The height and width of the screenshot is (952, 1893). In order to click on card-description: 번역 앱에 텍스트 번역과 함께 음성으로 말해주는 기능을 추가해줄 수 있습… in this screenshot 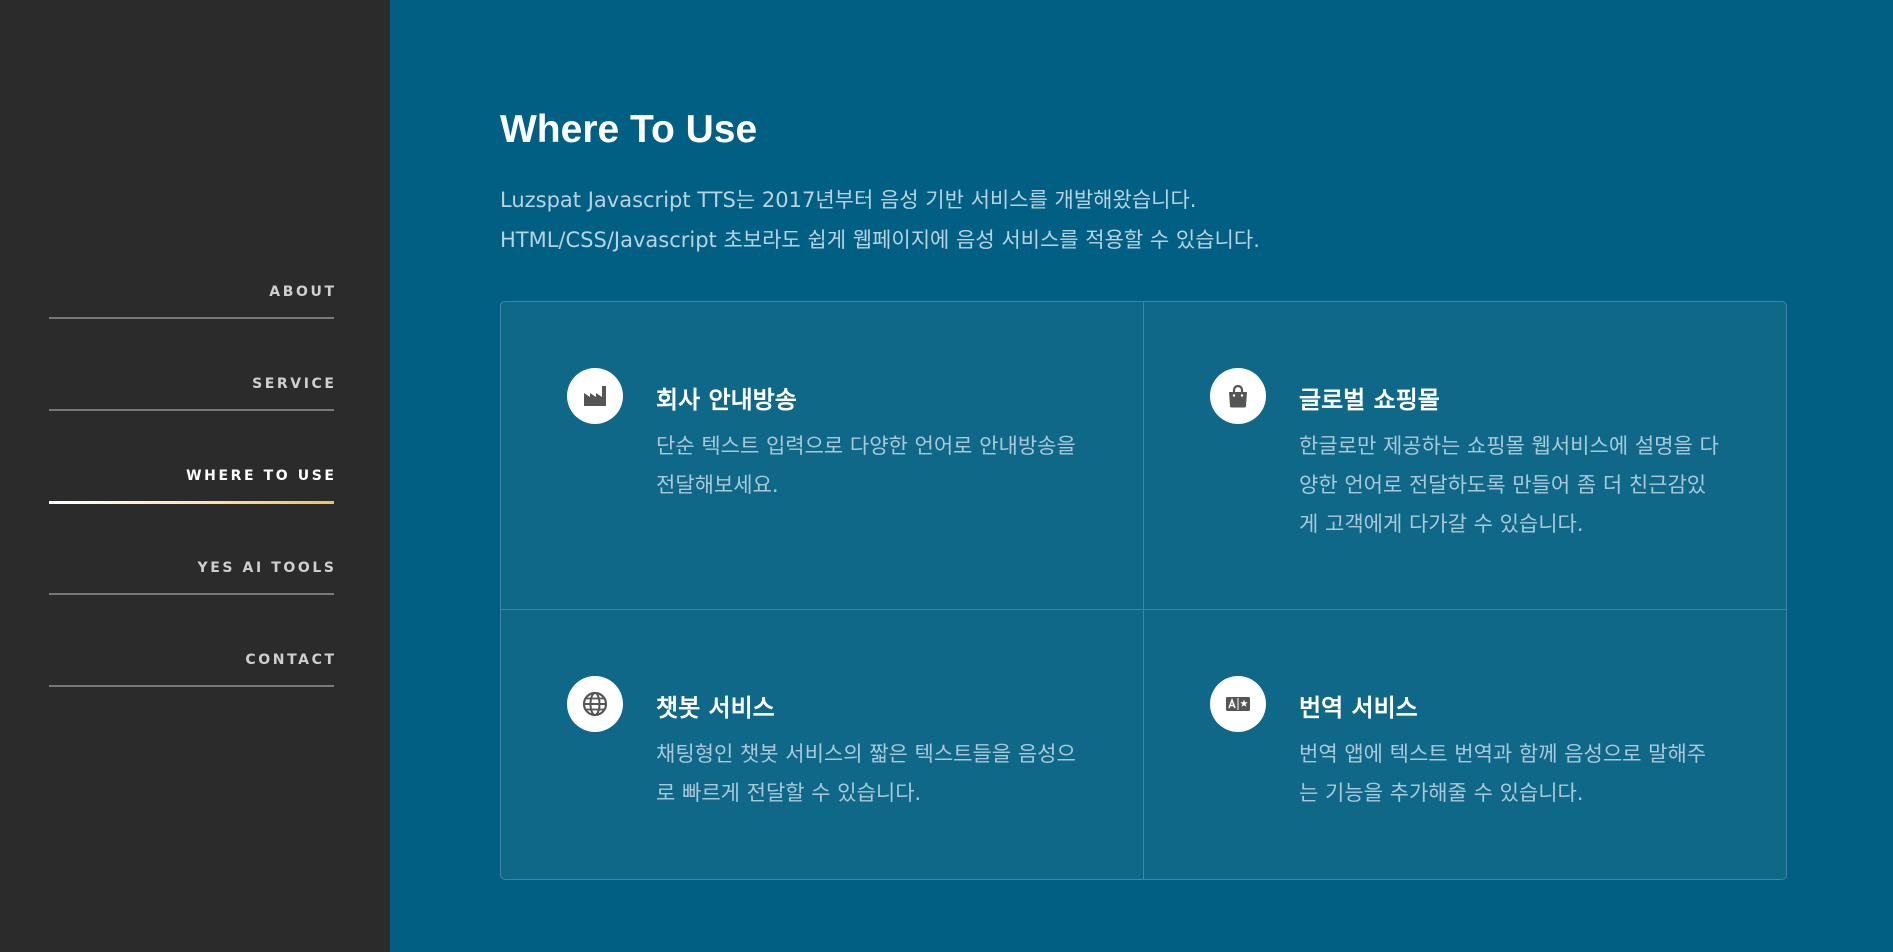, I will do `click(1503, 773)`.